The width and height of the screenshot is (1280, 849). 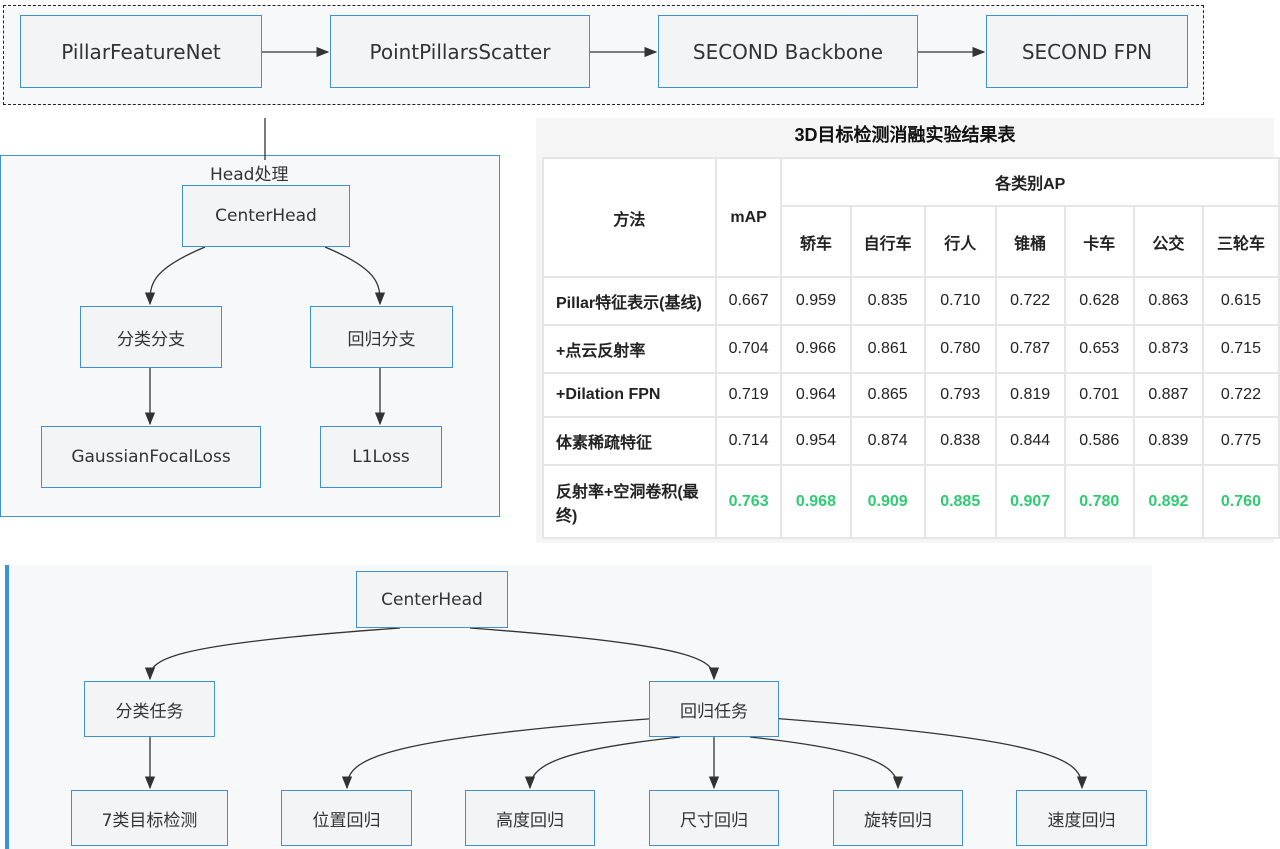 What do you see at coordinates (1030, 241) in the screenshot?
I see `header-class: 锥桶` at bounding box center [1030, 241].